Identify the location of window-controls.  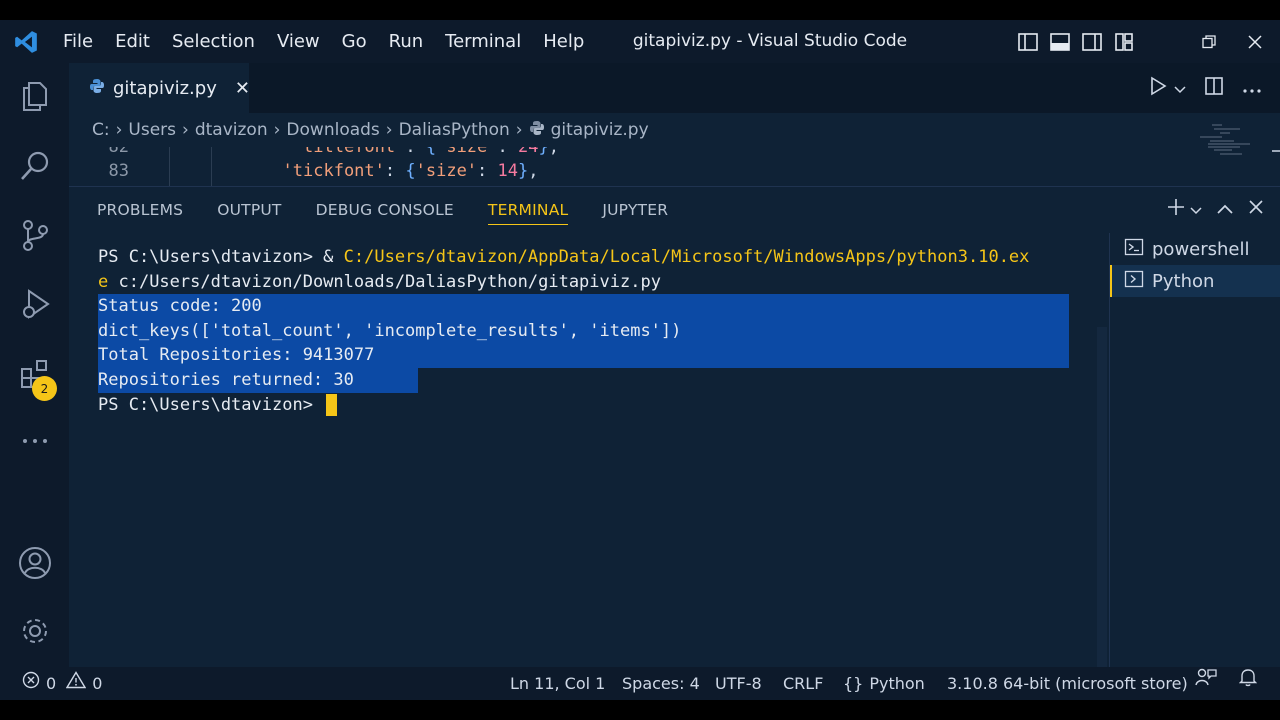
(1232, 41).